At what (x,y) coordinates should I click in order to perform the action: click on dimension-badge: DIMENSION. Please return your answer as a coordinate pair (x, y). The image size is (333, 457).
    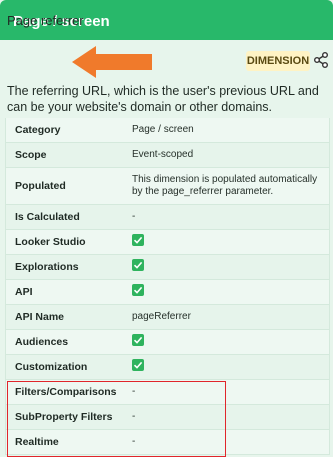
    Looking at the image, I should click on (278, 61).